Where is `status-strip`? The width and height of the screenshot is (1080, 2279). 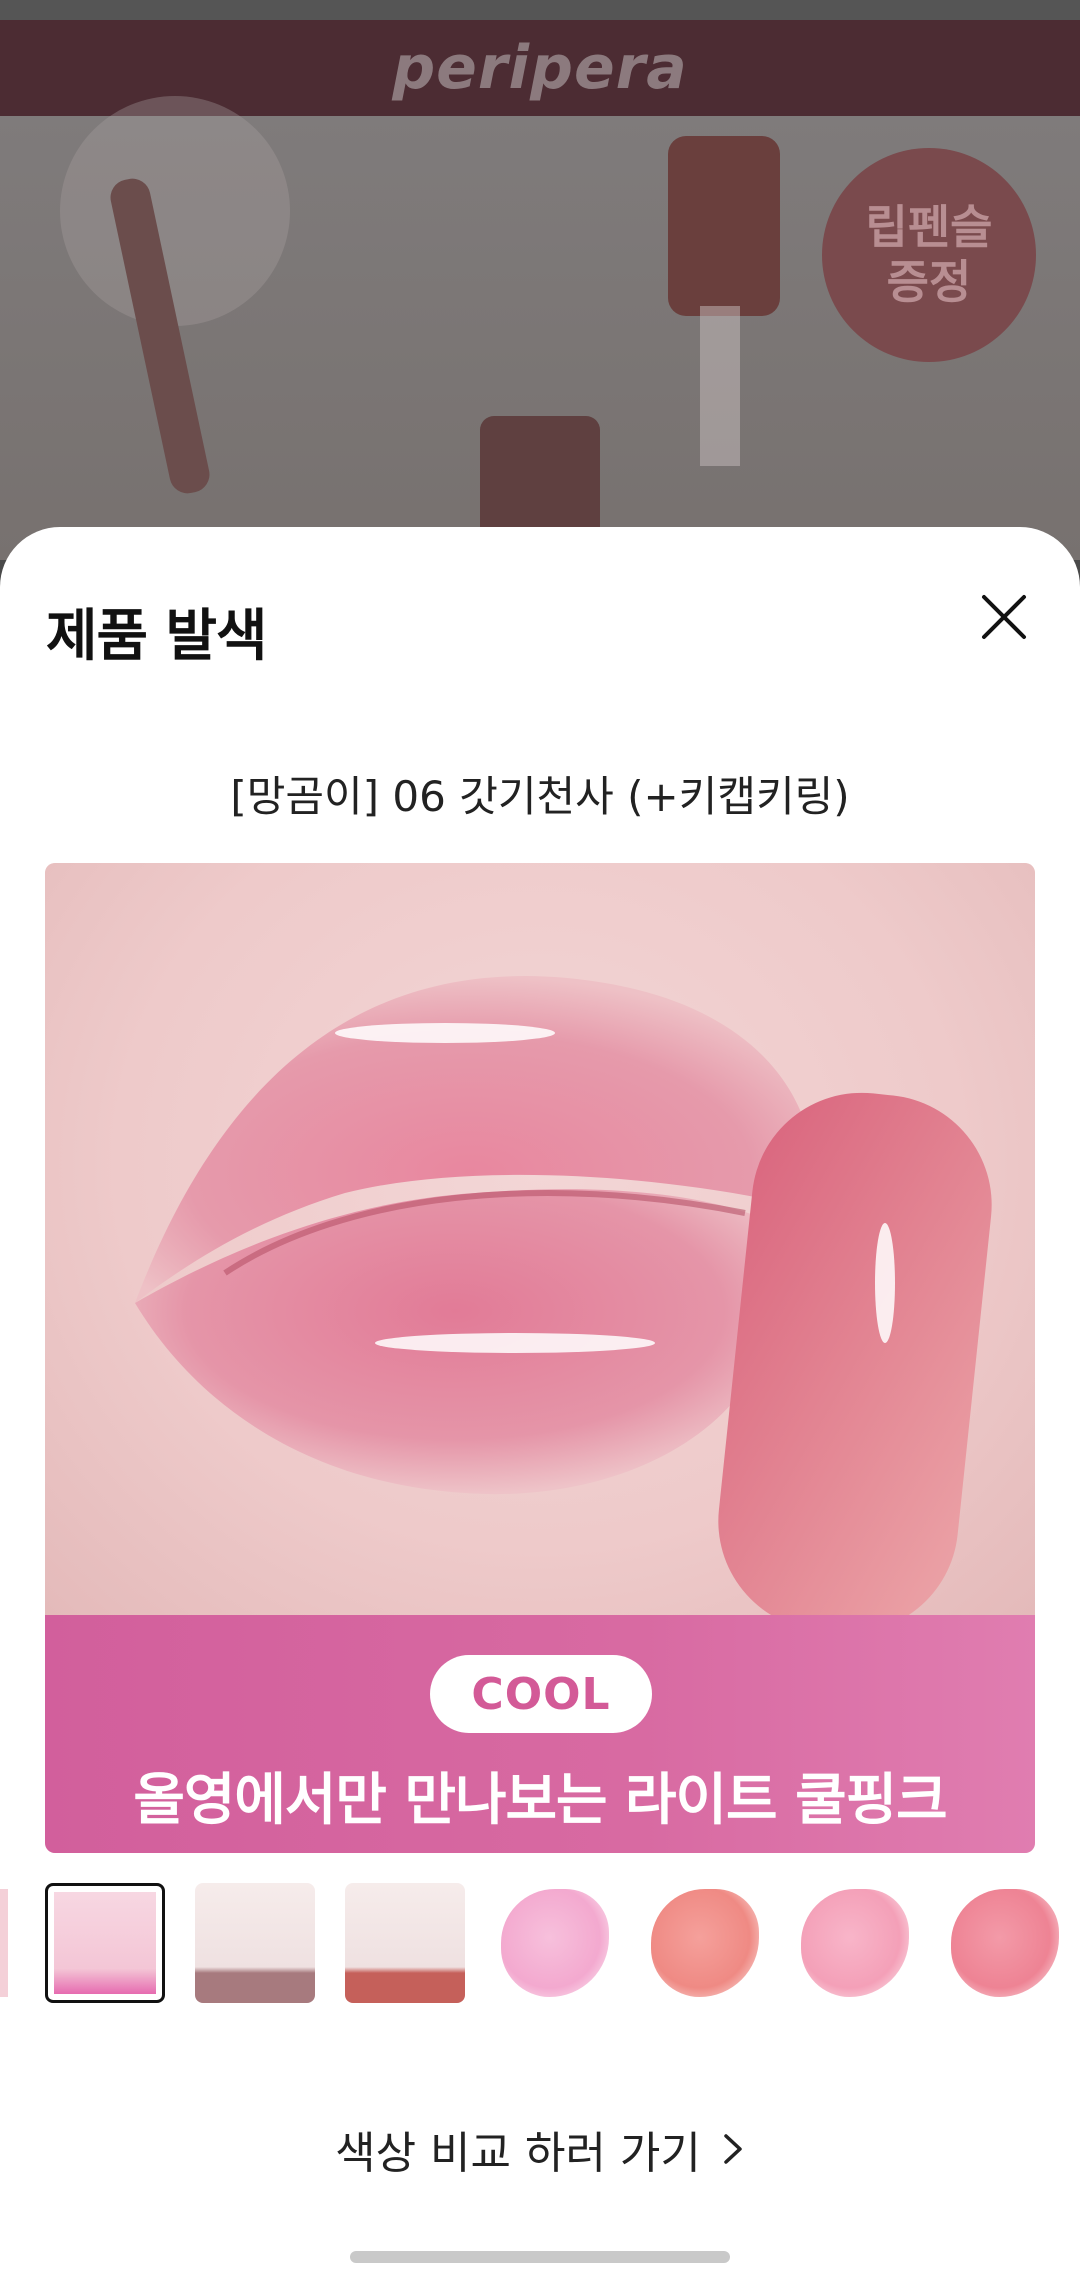
status-strip is located at coordinates (540, 10).